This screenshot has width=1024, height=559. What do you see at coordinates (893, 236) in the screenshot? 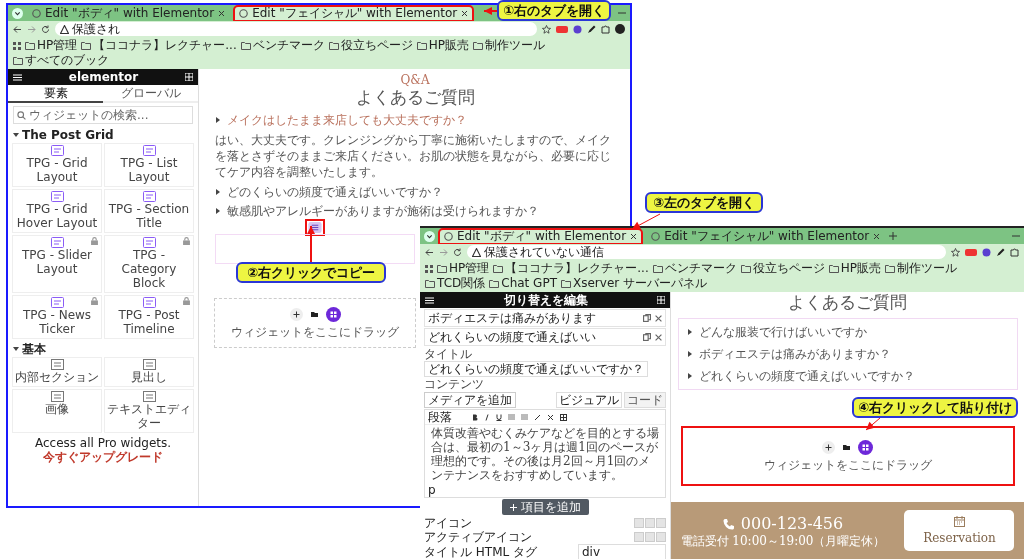
I see `new-tab-icon` at bounding box center [893, 236].